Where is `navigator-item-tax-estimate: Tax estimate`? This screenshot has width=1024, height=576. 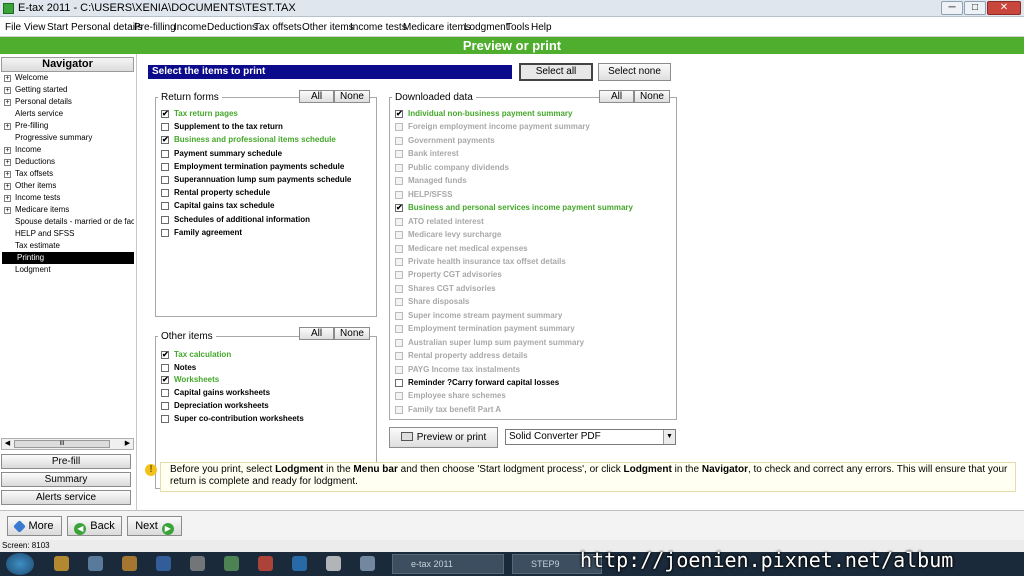 navigator-item-tax-estimate: Tax estimate is located at coordinates (69, 246).